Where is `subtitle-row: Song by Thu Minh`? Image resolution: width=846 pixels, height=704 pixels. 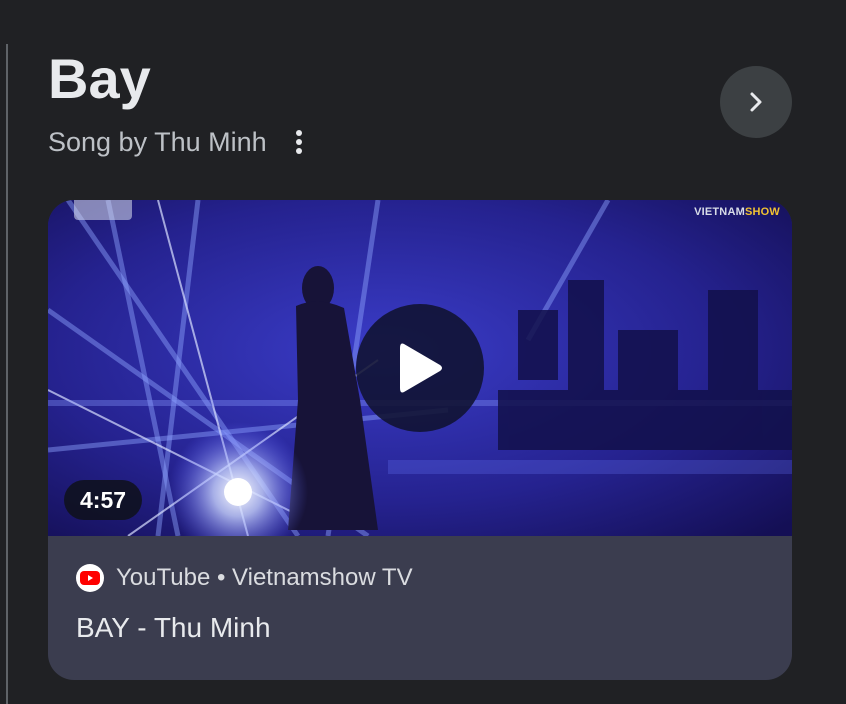 subtitle-row: Song by Thu Minh is located at coordinates (179, 142).